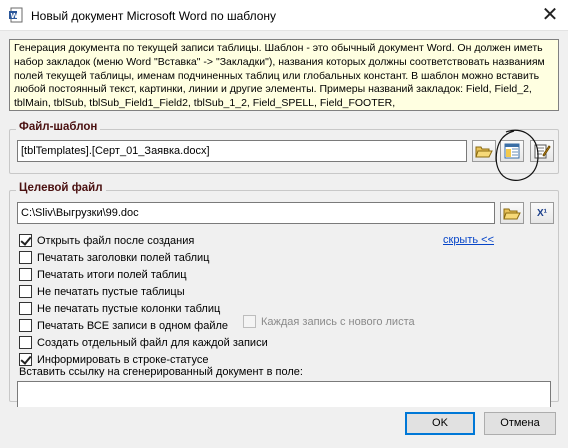 Image resolution: width=568 pixels, height=448 pixels. What do you see at coordinates (112, 274) in the screenshot?
I see `option-label: Печатать итоги полей таблиц` at bounding box center [112, 274].